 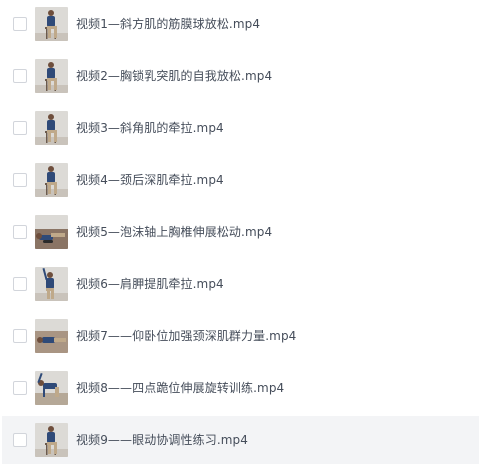 What do you see at coordinates (186, 336) in the screenshot?
I see `file-name: 视频7——仰卧位加强颈深肌群力量.mp4` at bounding box center [186, 336].